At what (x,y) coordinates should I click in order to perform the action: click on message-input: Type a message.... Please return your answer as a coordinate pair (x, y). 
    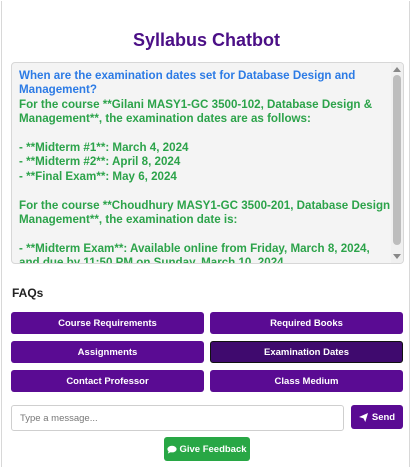
    Looking at the image, I should click on (177, 418).